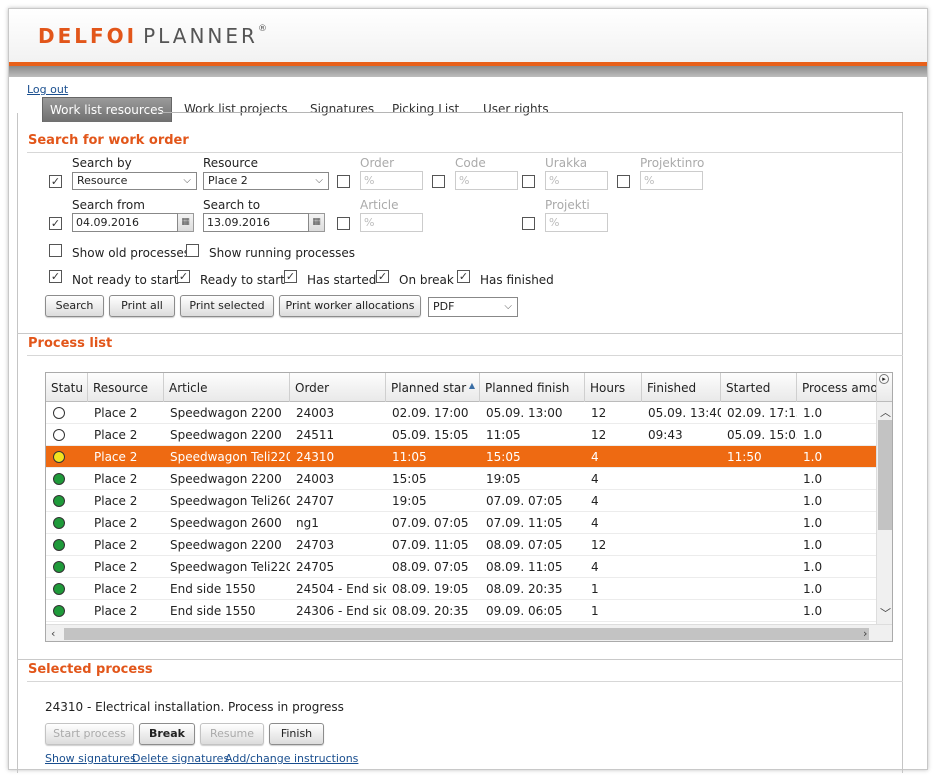 The height and width of the screenshot is (778, 935). I want to click on delete-signatures-link: Delete signatures, so click(180, 758).